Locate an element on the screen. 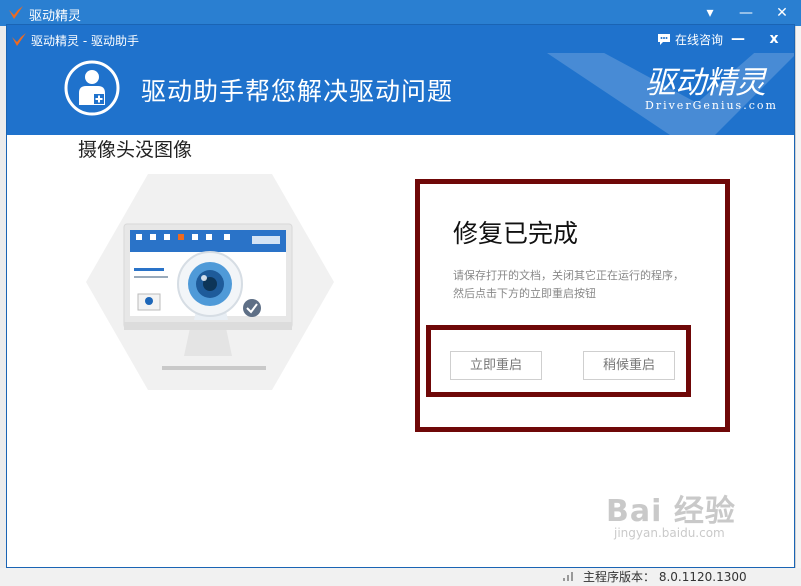 The image size is (801, 586). problem-title: 摄像头没图像 is located at coordinates (135, 150).